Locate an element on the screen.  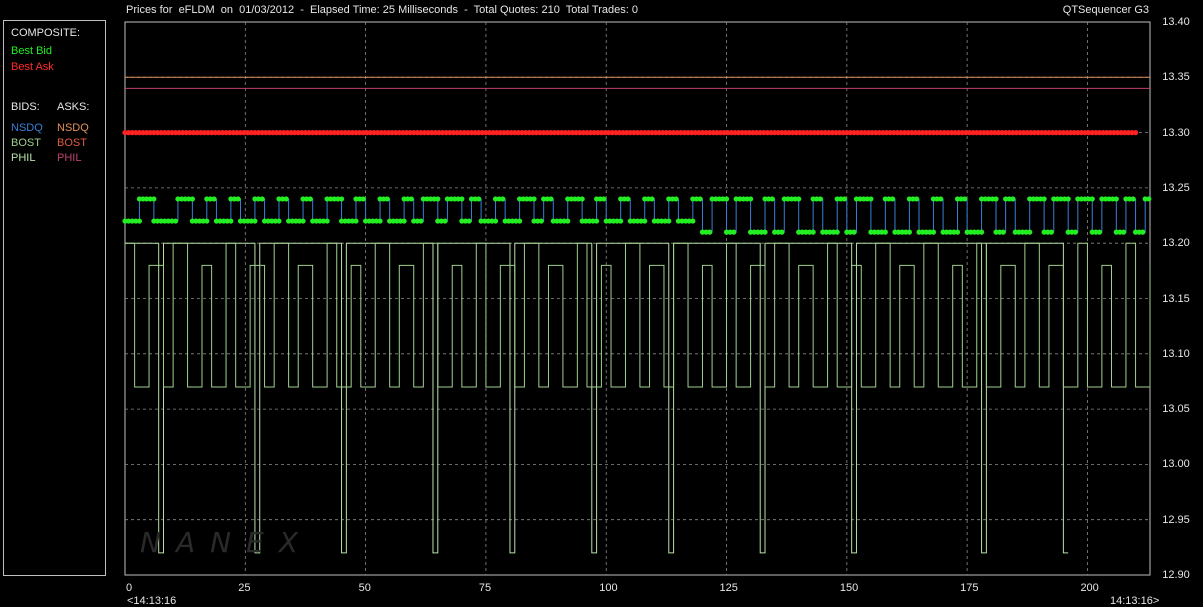
x-tick-label: 150 is located at coordinates (849, 588).